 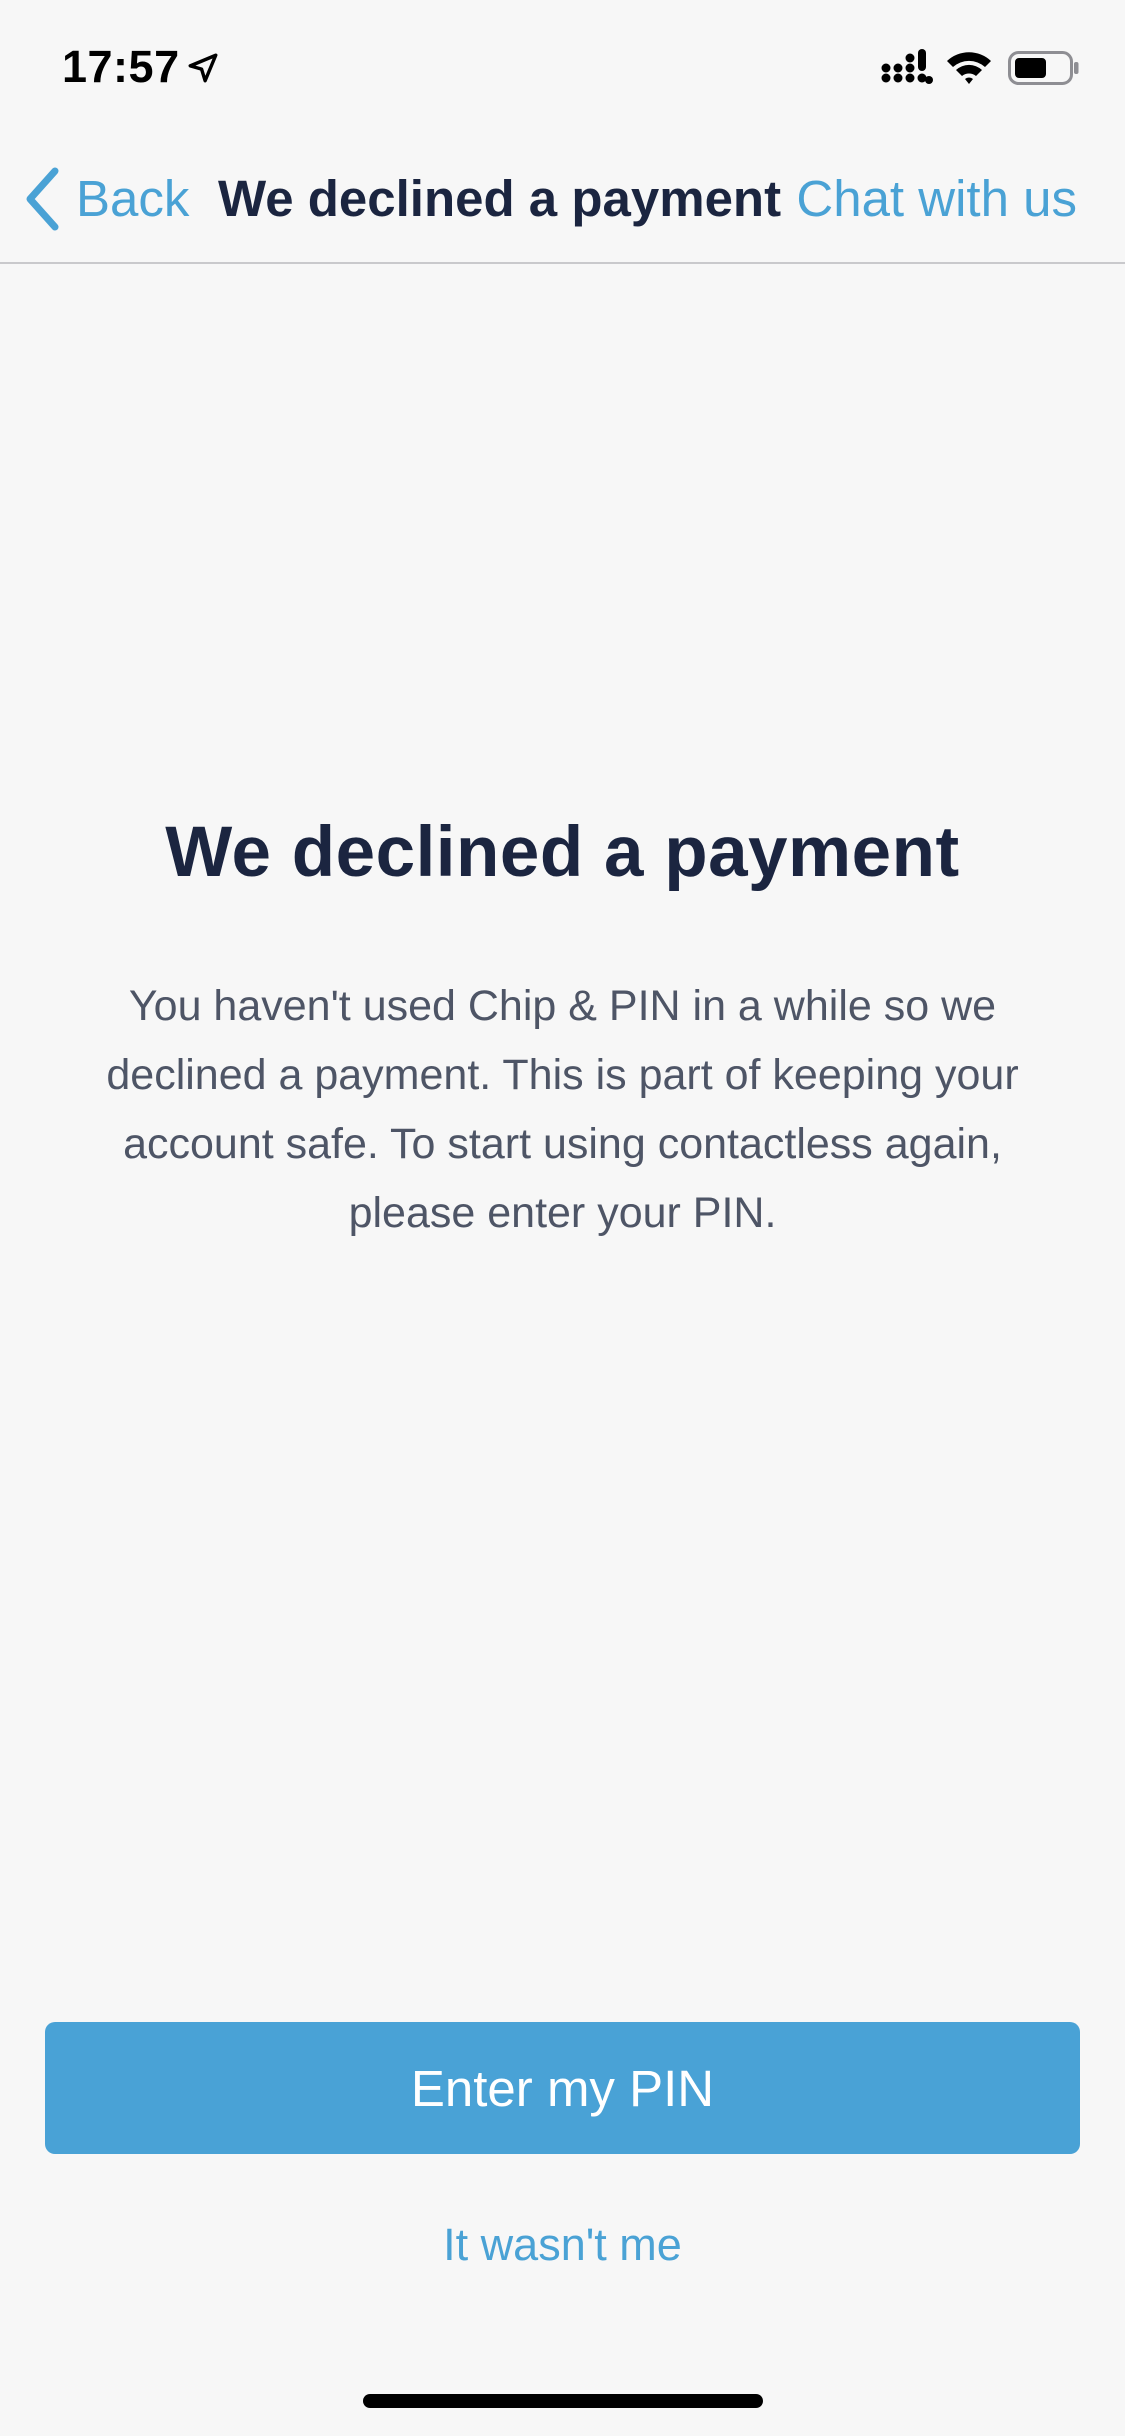 What do you see at coordinates (500, 198) in the screenshot?
I see `nav-title: We declined a payment` at bounding box center [500, 198].